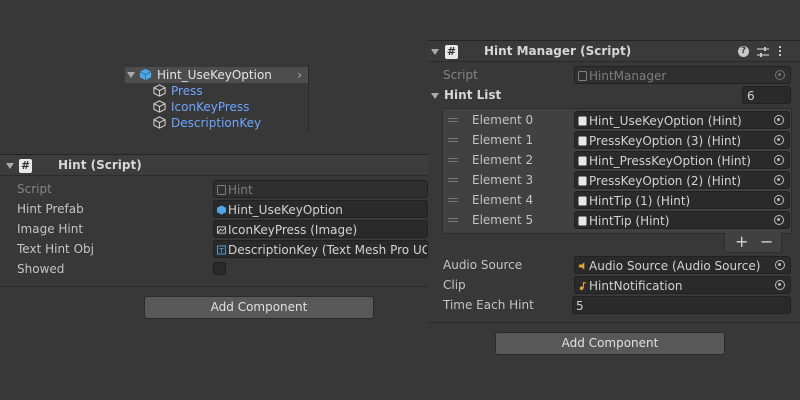 The height and width of the screenshot is (400, 800). I want to click on showed-checkbox, so click(219, 268).